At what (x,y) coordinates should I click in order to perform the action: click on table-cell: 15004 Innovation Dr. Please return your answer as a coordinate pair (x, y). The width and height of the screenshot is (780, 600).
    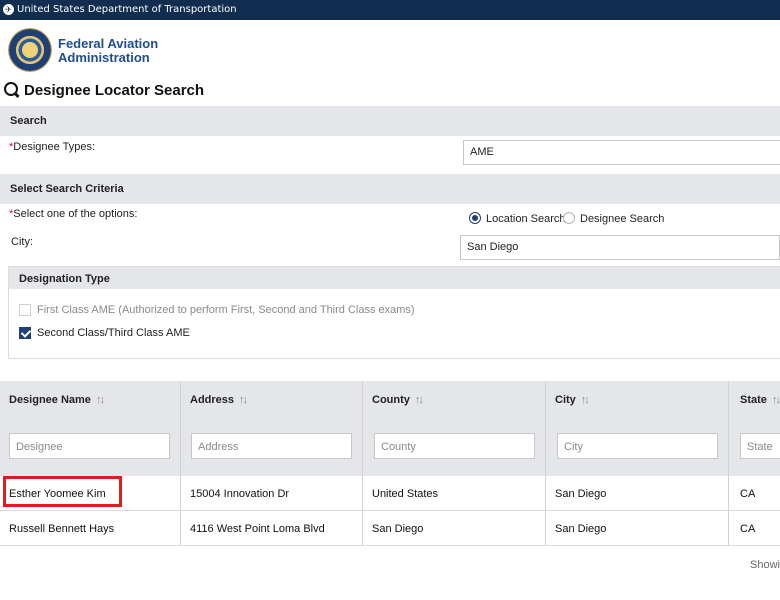
    Looking at the image, I should click on (272, 493).